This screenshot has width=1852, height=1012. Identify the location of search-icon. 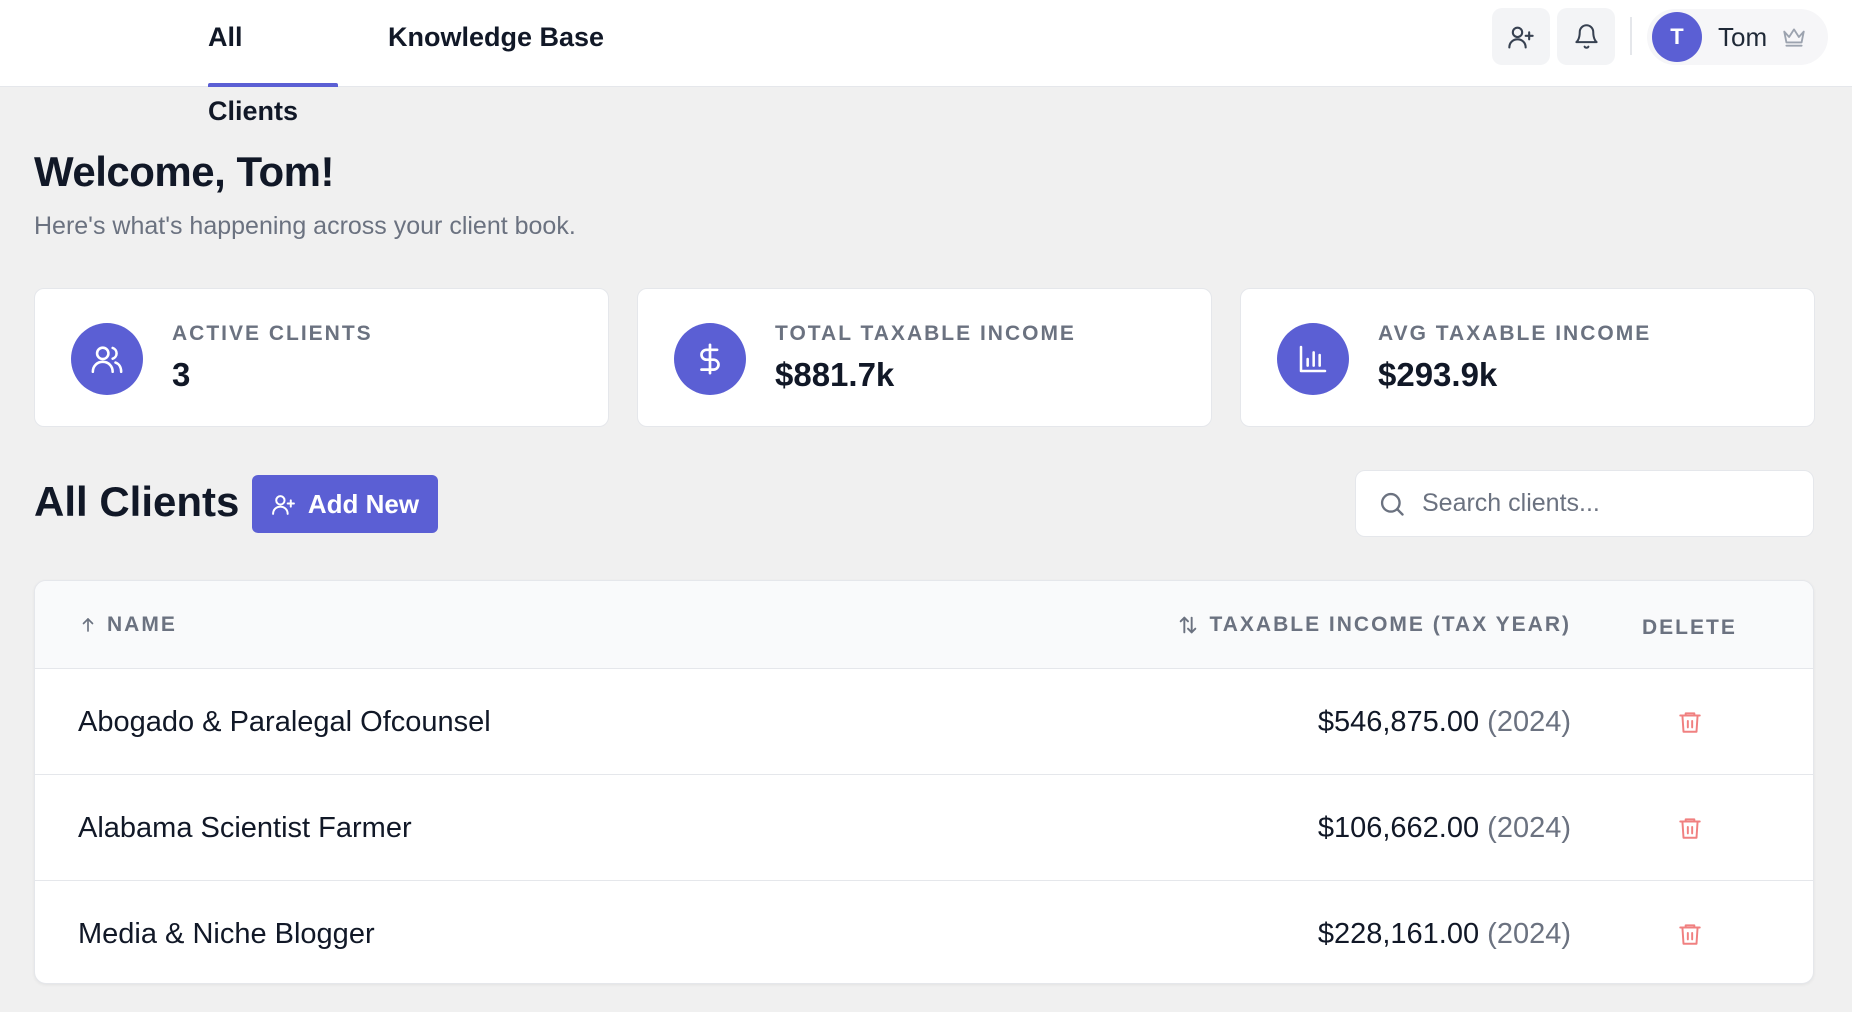
(1392, 504).